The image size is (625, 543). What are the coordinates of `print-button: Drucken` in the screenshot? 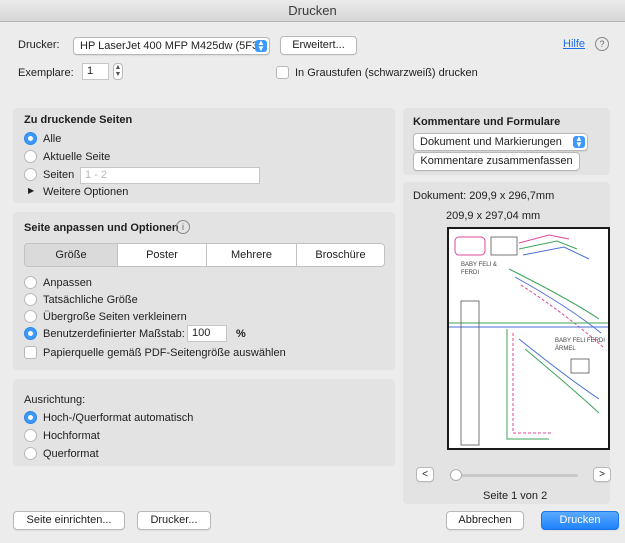 It's located at (580, 520).